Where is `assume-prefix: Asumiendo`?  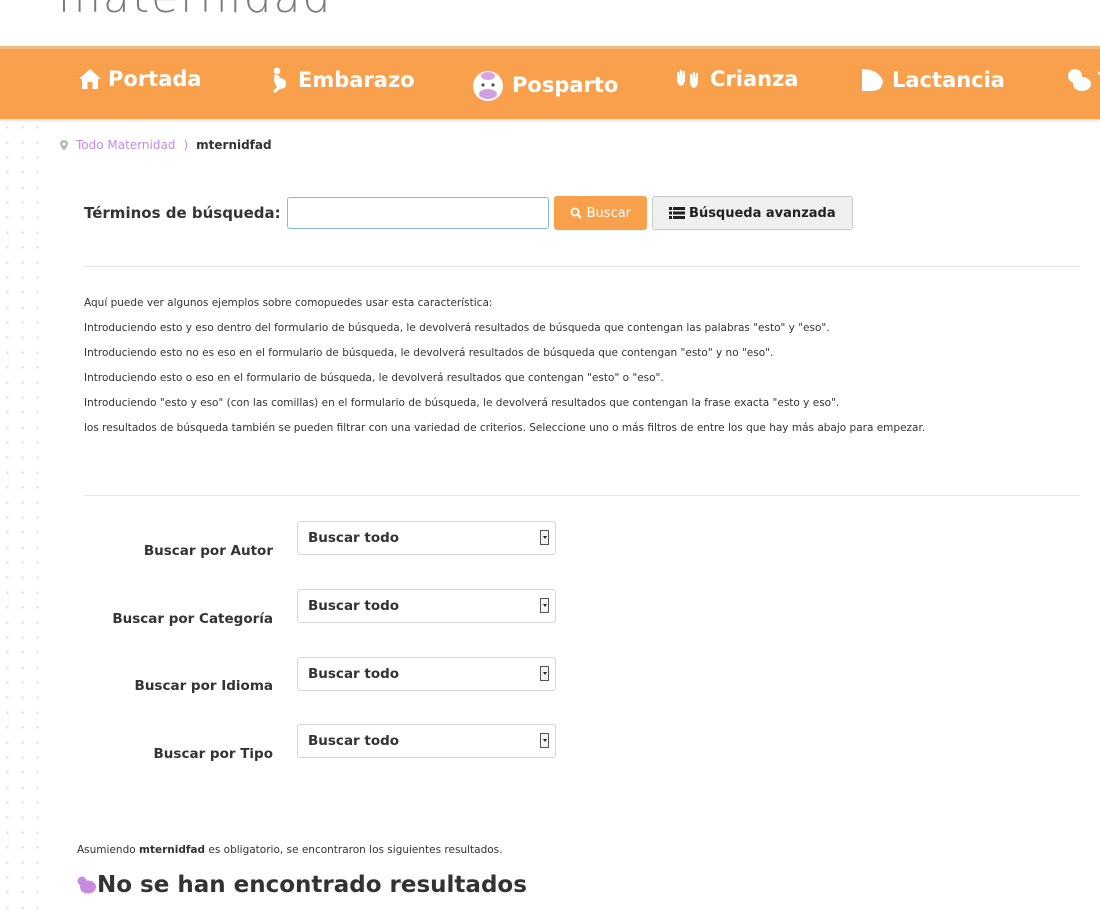 assume-prefix: Asumiendo is located at coordinates (106, 850).